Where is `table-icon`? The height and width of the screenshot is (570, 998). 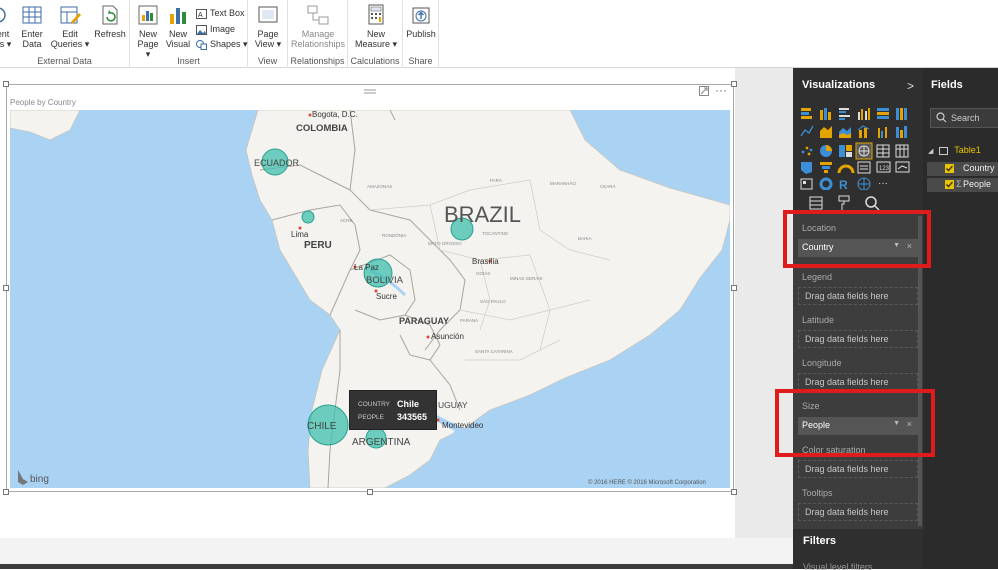
table-icon is located at coordinates (943, 150).